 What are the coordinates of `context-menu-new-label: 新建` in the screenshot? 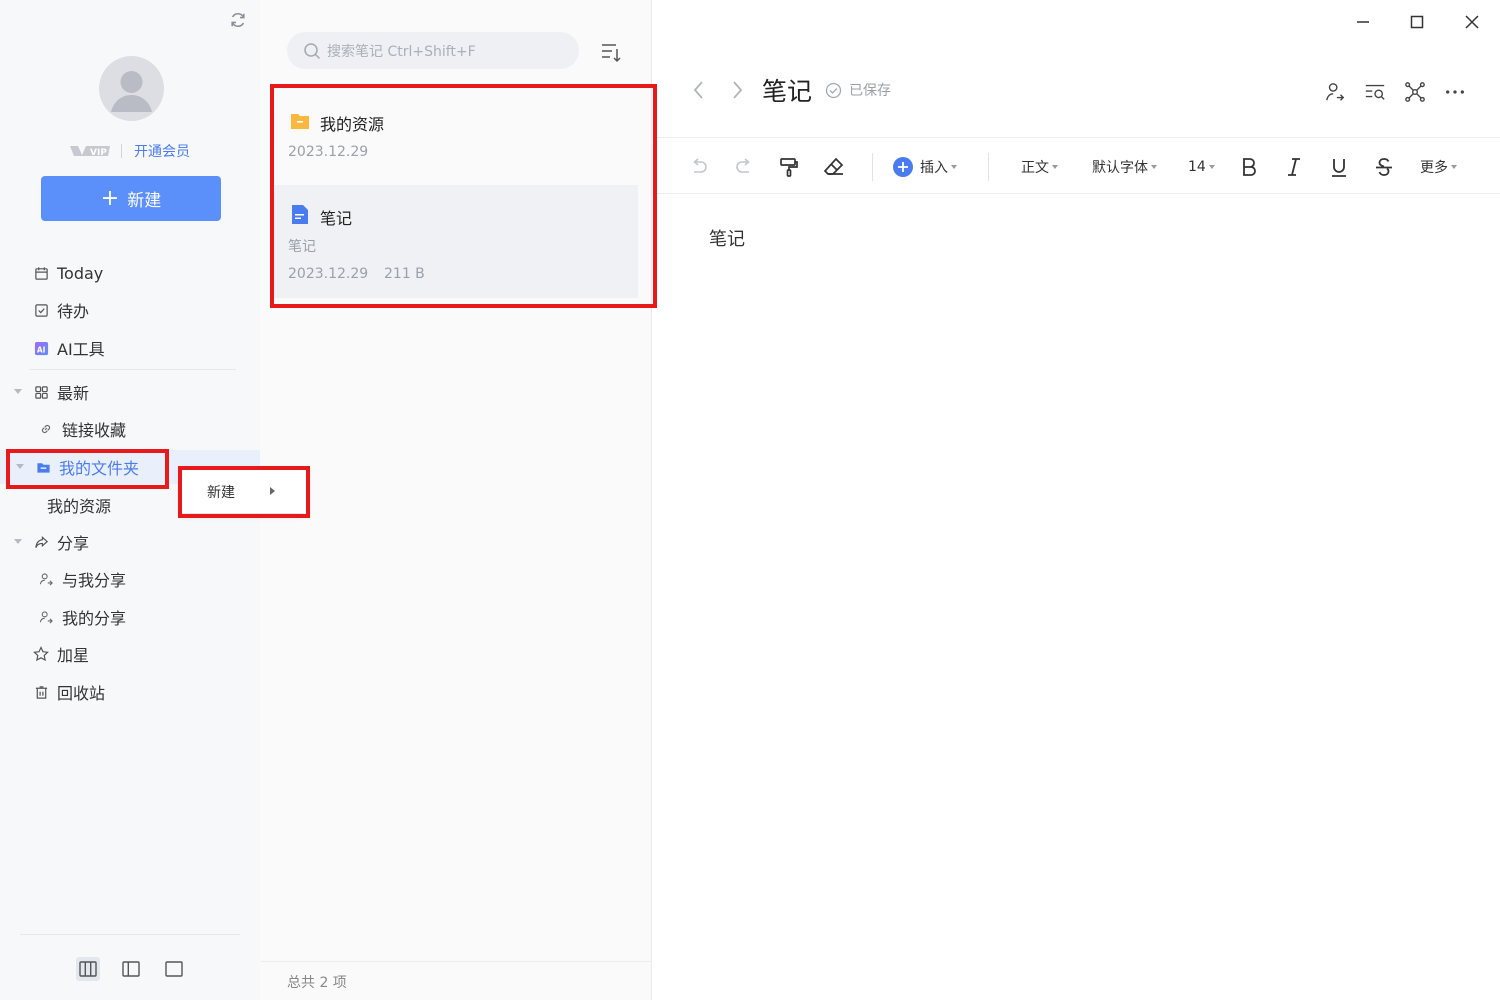 It's located at (221, 492).